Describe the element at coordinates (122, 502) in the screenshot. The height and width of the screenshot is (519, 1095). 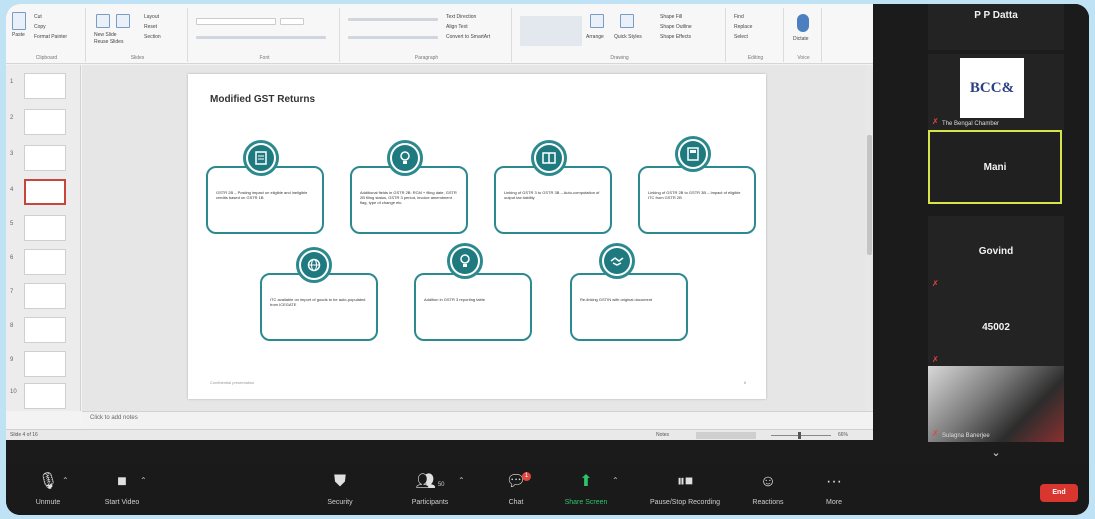
I see `start-video-label: Start Video` at that location.